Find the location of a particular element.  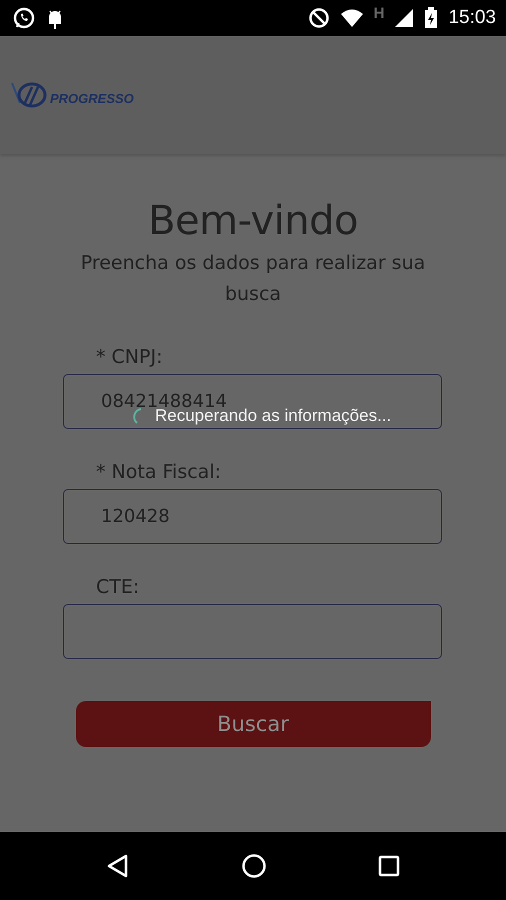

chat-icon is located at coordinates (24, 18).